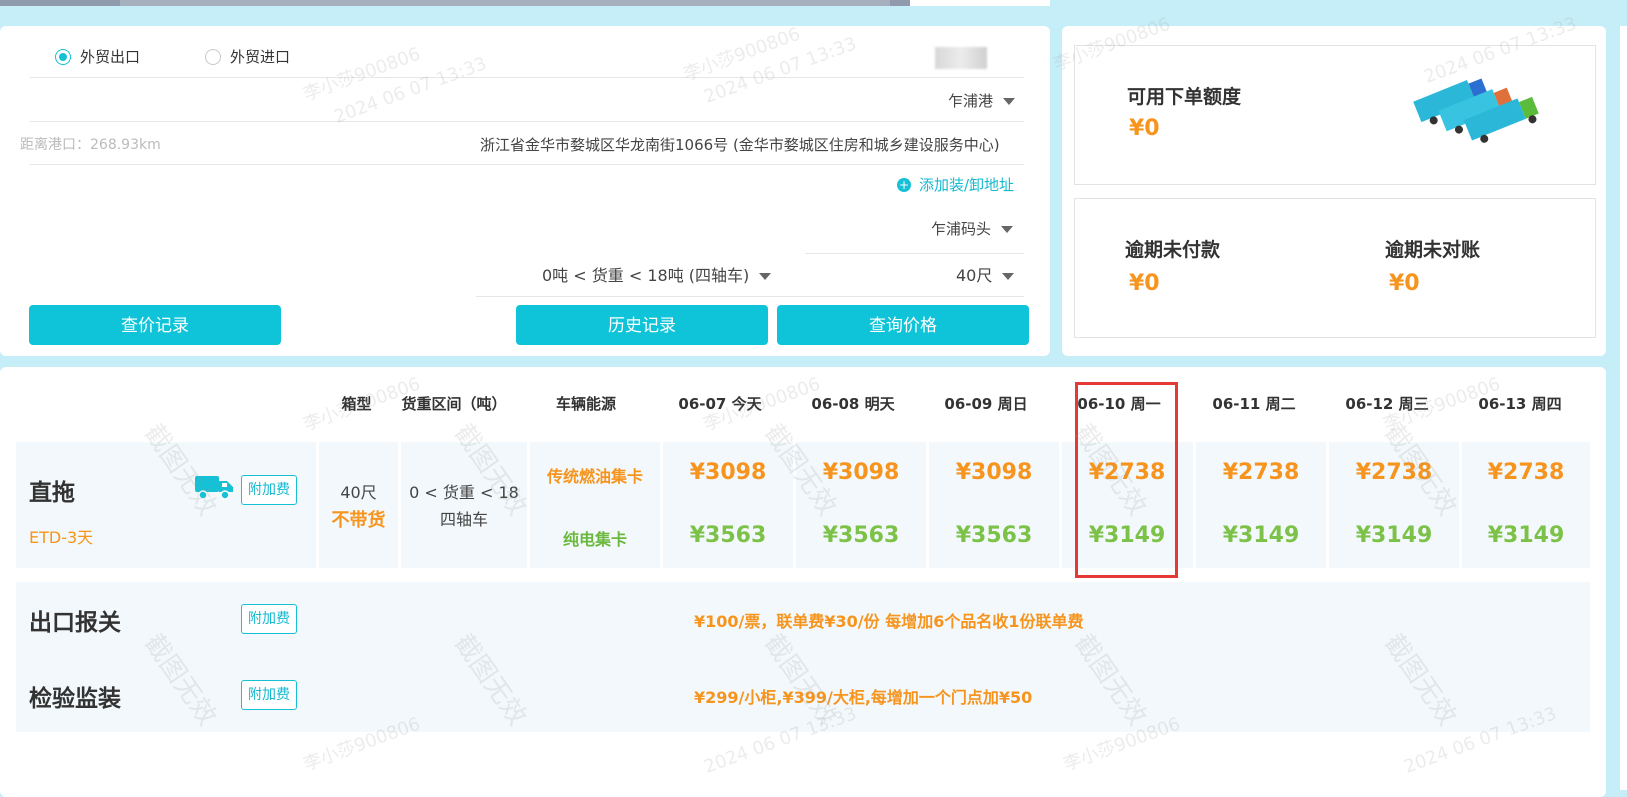 This screenshot has width=1627, height=797. I want to click on direct-surcharge-button: 附加费, so click(269, 490).